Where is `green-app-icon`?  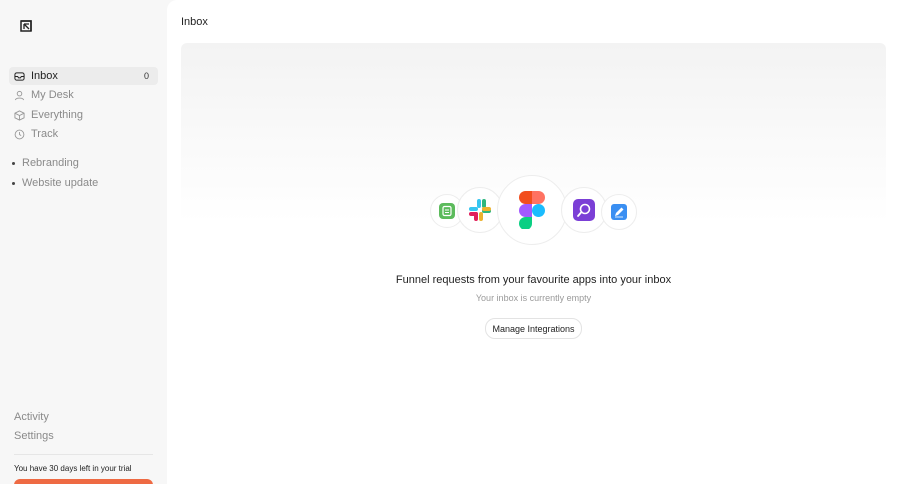
green-app-icon is located at coordinates (447, 211).